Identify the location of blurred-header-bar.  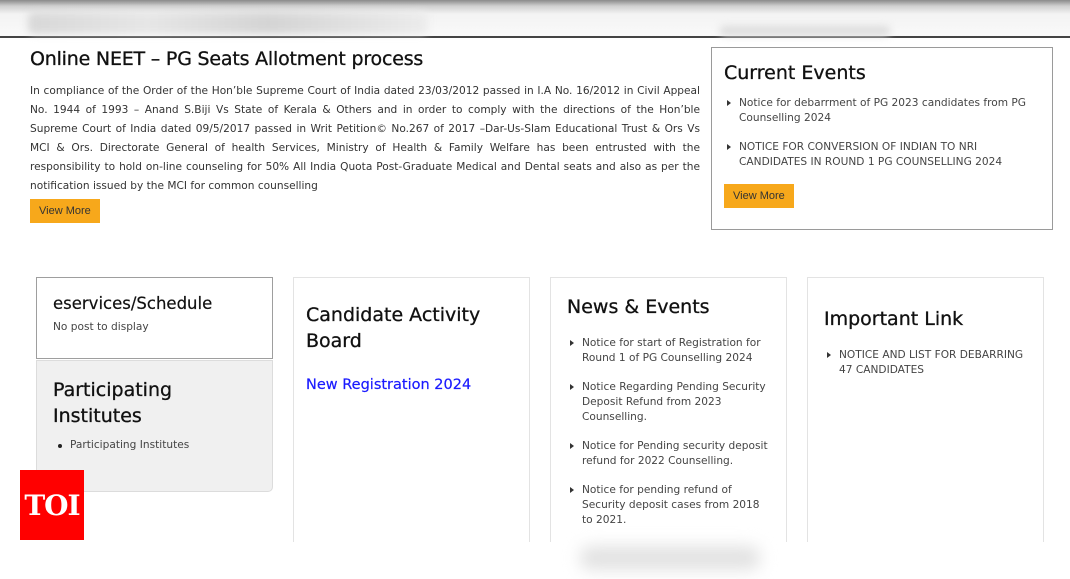
(535, 19).